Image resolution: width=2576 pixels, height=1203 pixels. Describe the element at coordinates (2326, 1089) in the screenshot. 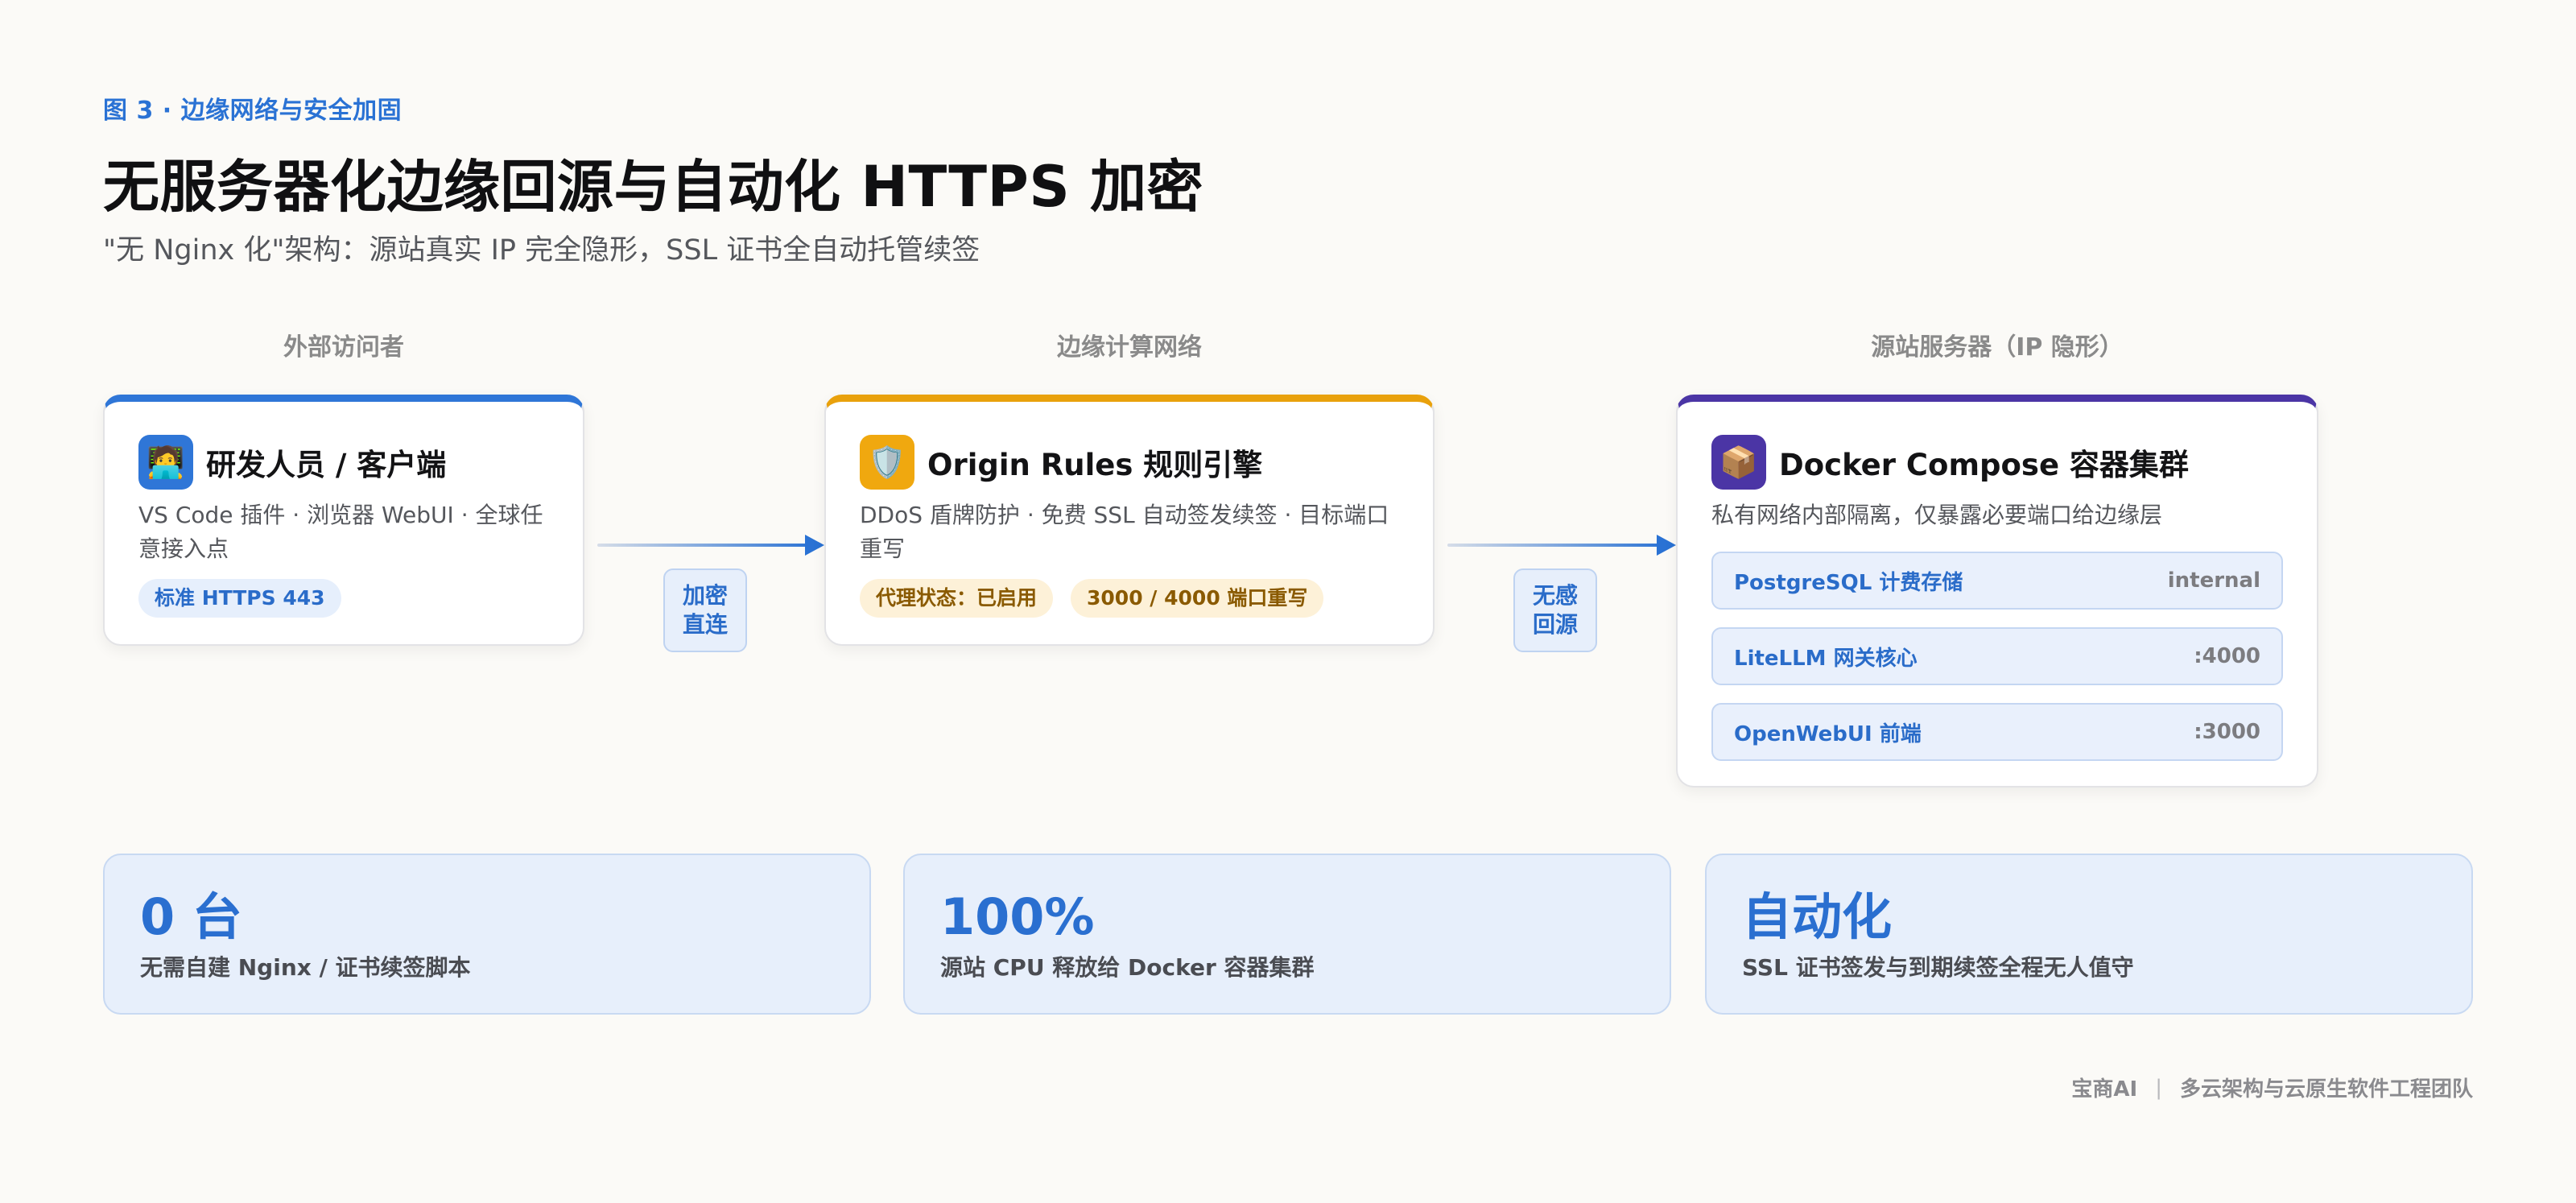

I see `footer-team: 多云架构与云原生软件工程团队` at that location.